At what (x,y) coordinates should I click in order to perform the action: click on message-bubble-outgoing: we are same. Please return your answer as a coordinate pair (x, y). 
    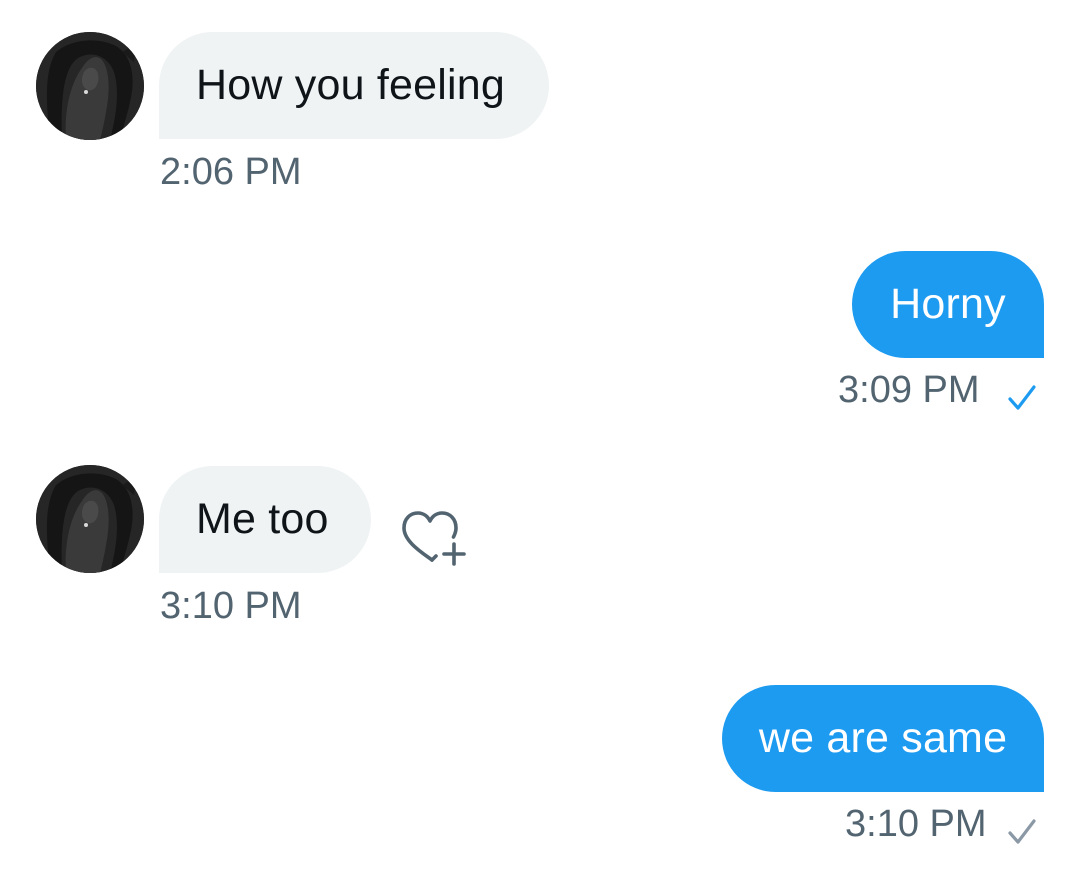
    Looking at the image, I should click on (883, 738).